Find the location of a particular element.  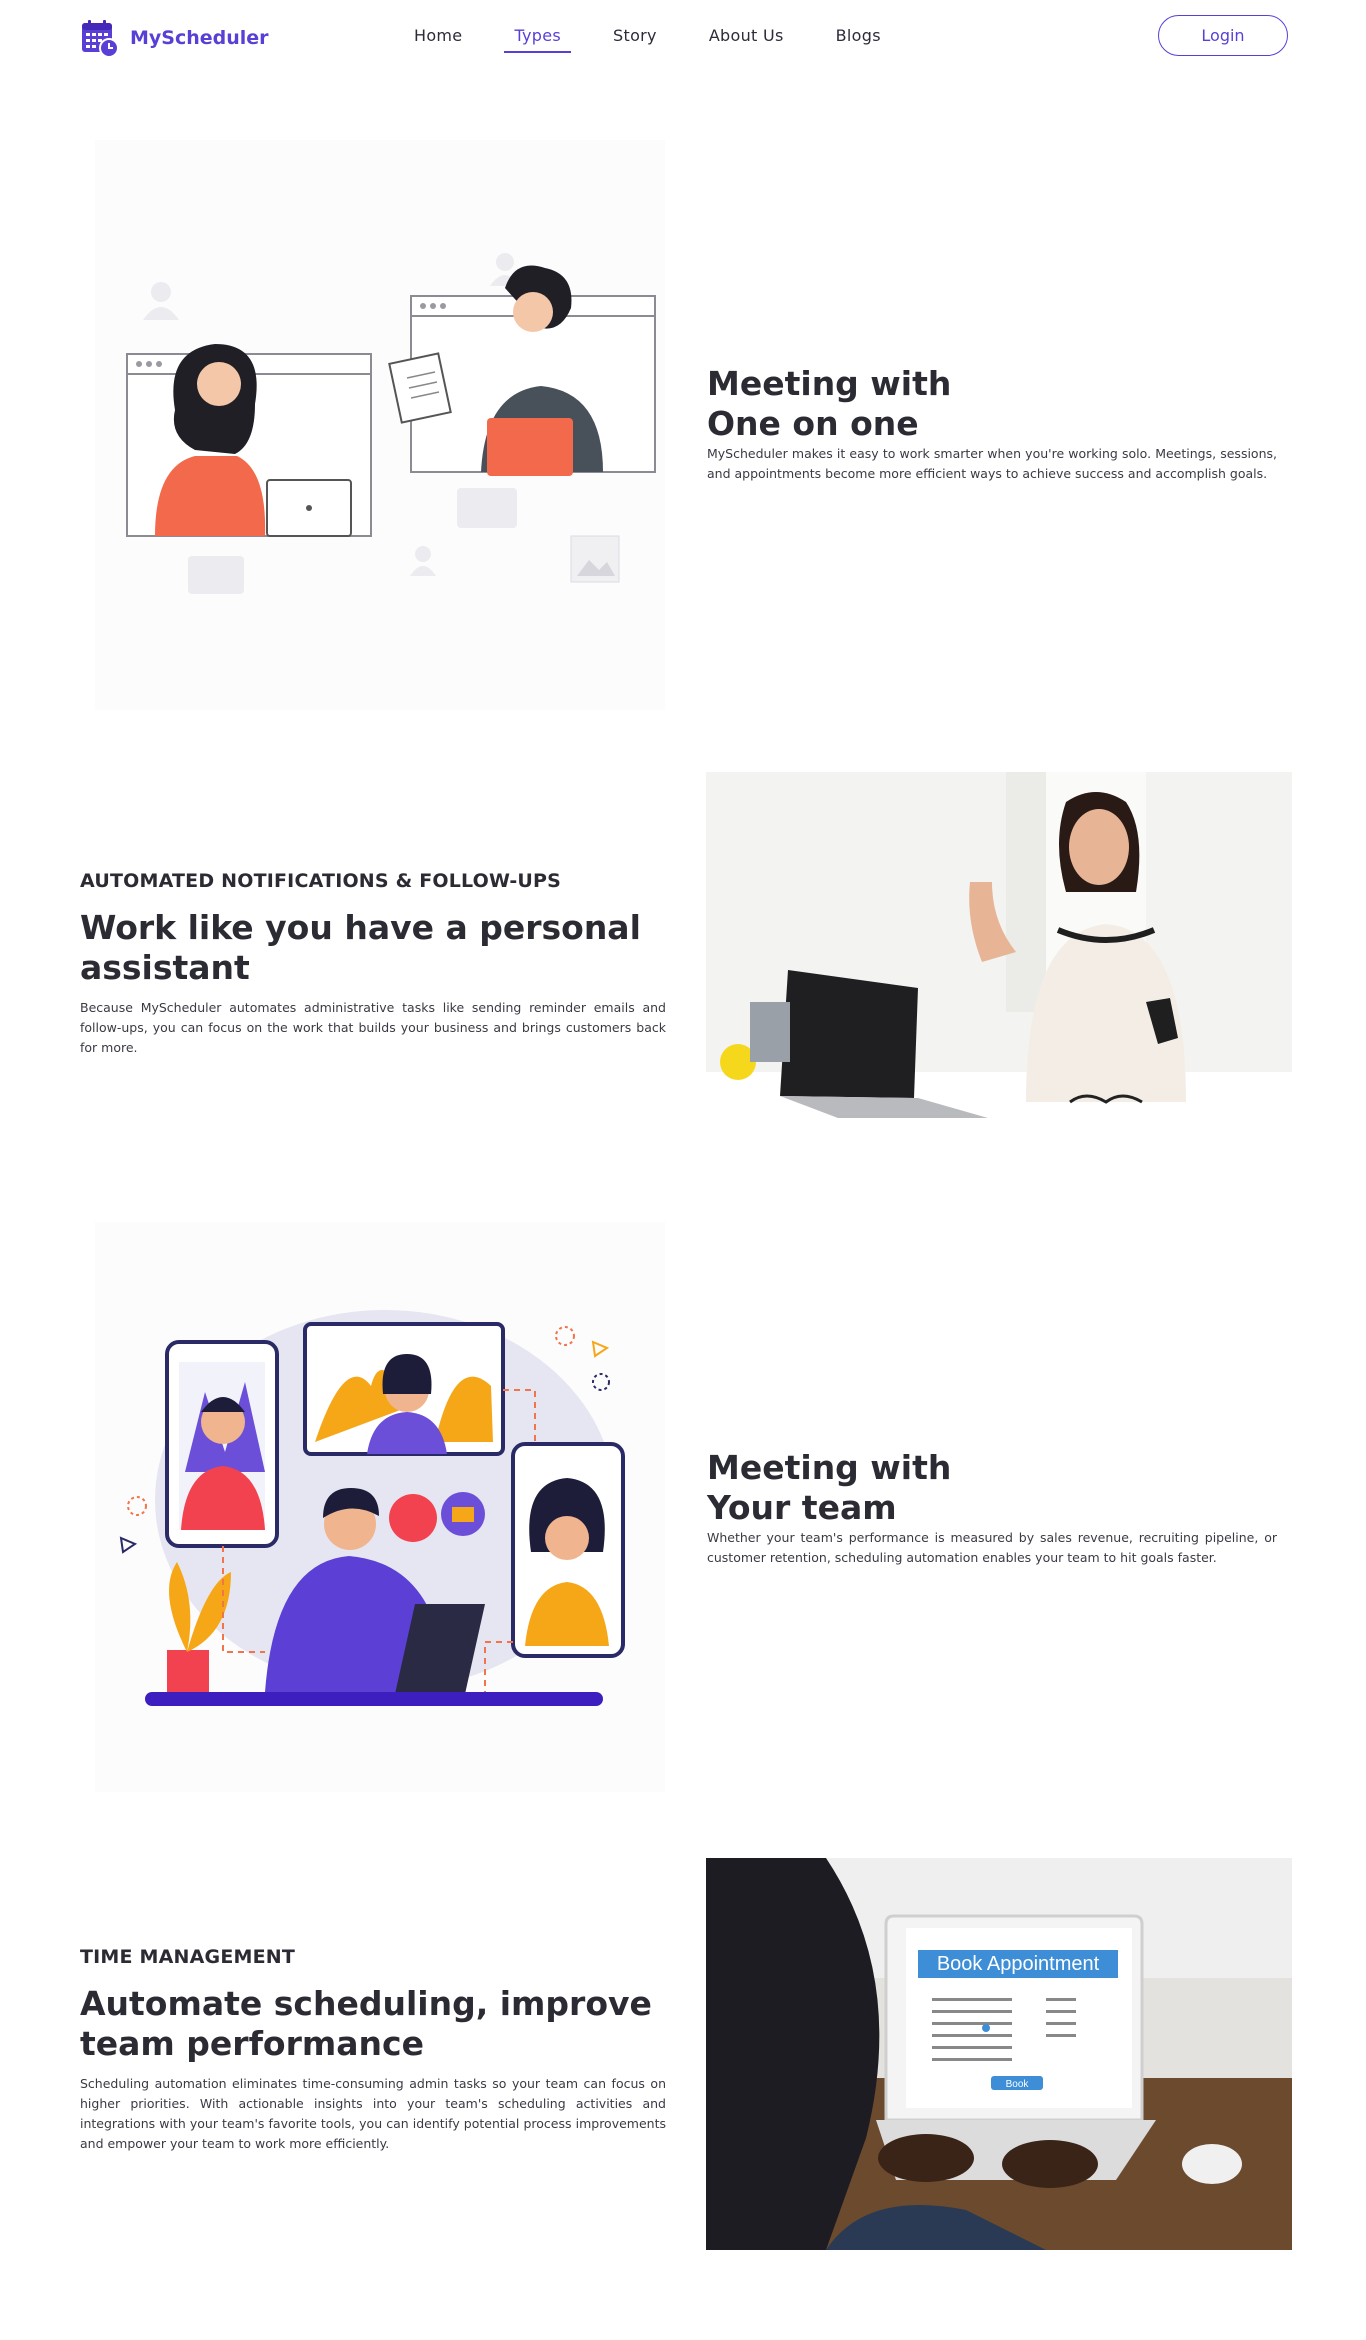

tablet-booking-image: Book Appointment Book is located at coordinates (999, 2054).